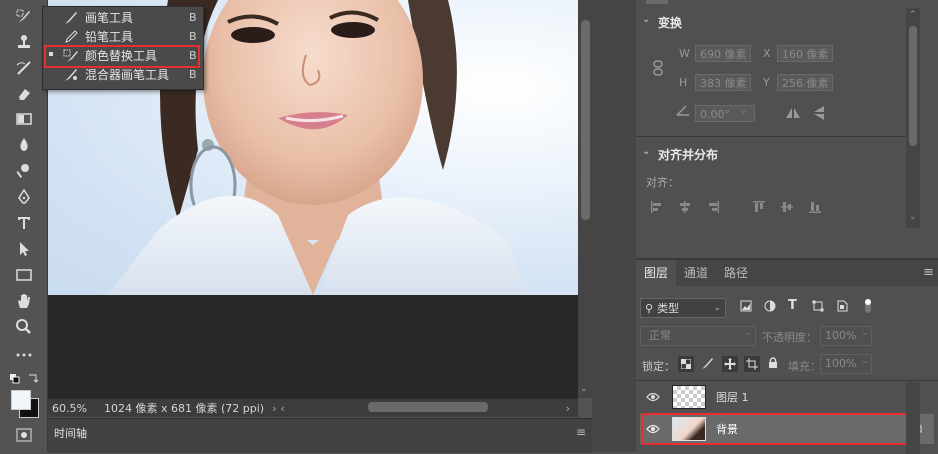  I want to click on lock-pixels-icon, so click(707, 364).